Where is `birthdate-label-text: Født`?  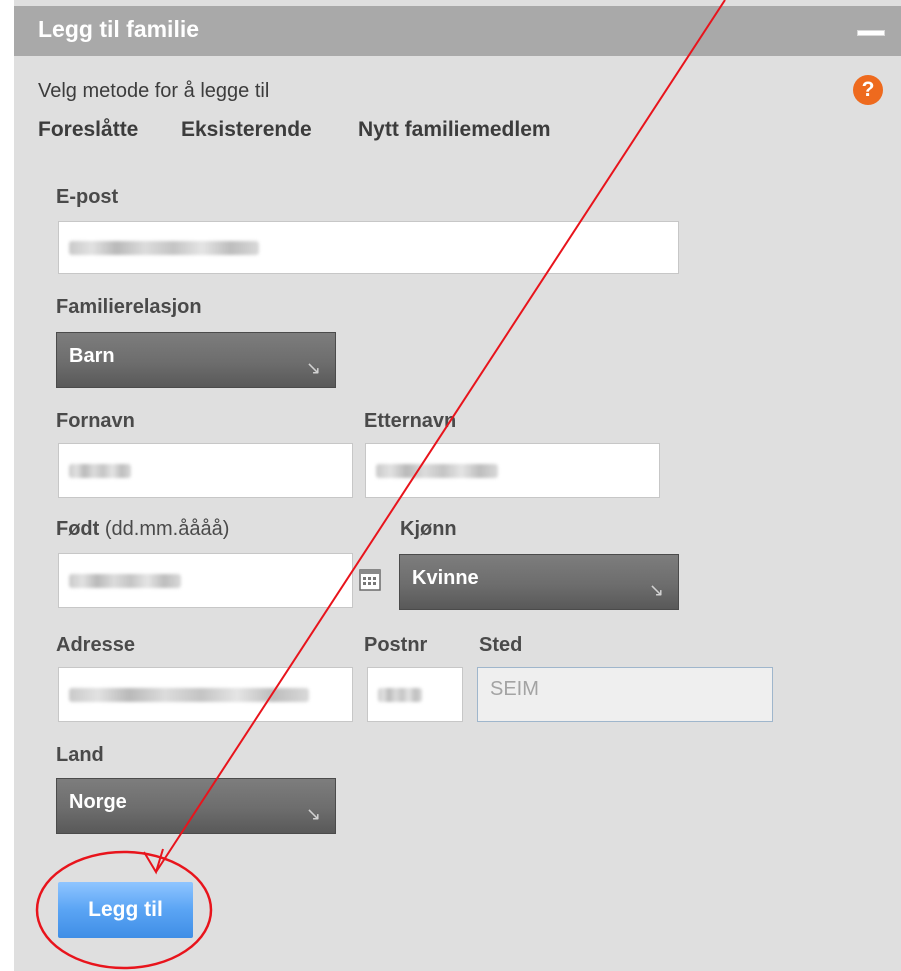 birthdate-label-text: Født is located at coordinates (78, 529).